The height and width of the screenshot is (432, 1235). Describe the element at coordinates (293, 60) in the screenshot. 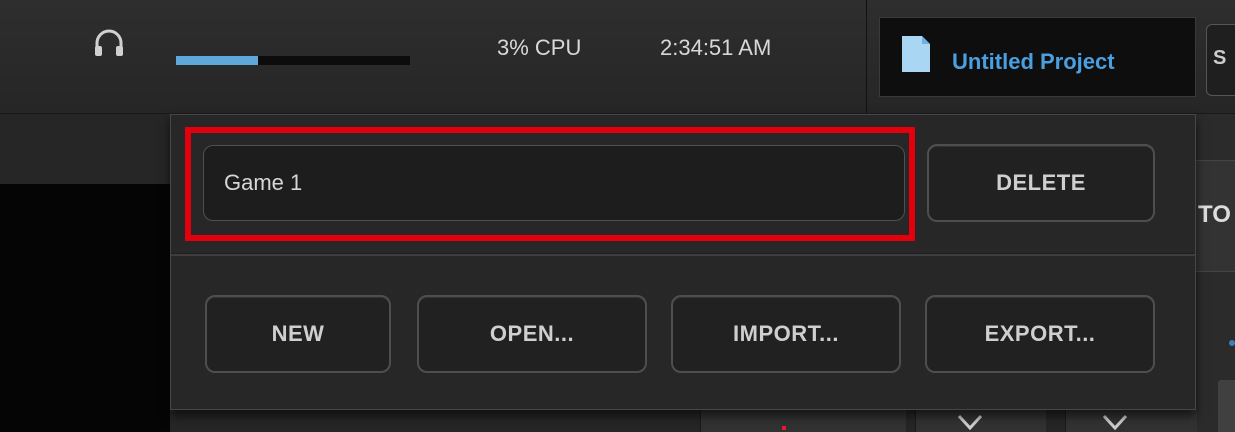

I see `audio-level-meter` at that location.